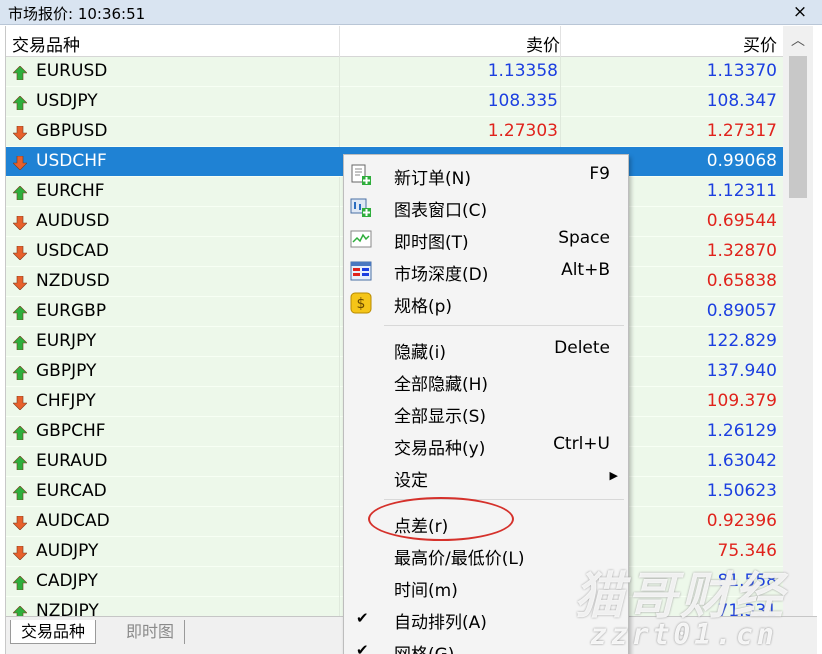  What do you see at coordinates (394, 132) in the screenshot?
I see `table-row: GBPUSD 1.27303 1.27317` at bounding box center [394, 132].